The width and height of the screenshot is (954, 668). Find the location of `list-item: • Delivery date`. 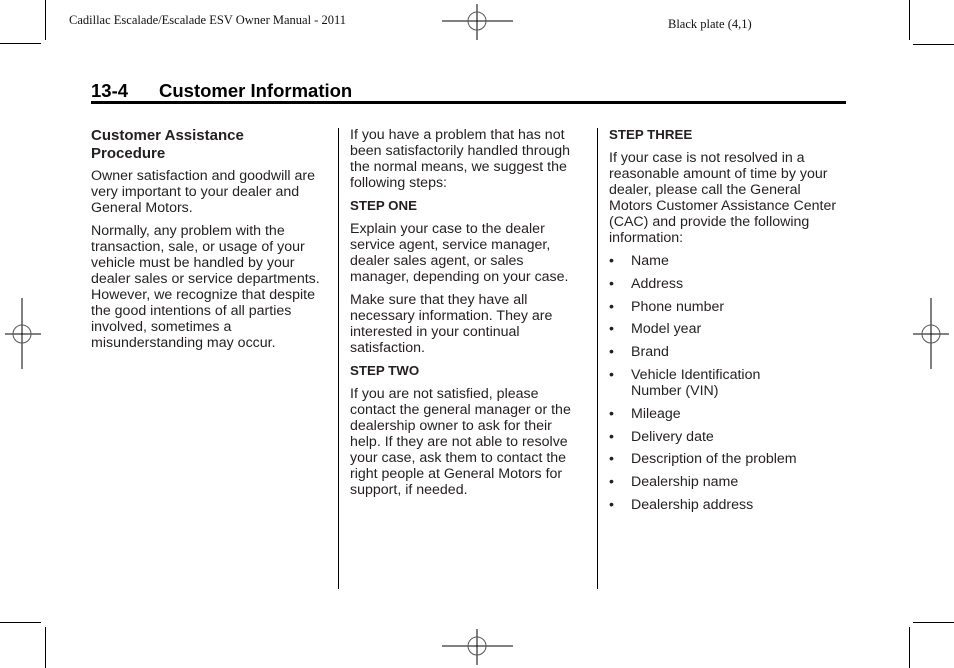

list-item: • Delivery date is located at coordinates (661, 436).